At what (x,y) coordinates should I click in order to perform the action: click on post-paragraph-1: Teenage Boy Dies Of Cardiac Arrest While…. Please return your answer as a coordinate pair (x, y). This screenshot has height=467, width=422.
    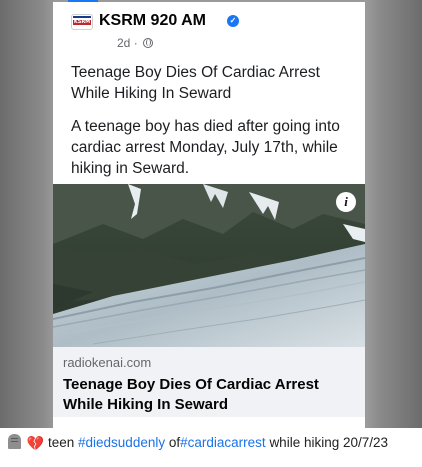
    Looking at the image, I should click on (195, 83).